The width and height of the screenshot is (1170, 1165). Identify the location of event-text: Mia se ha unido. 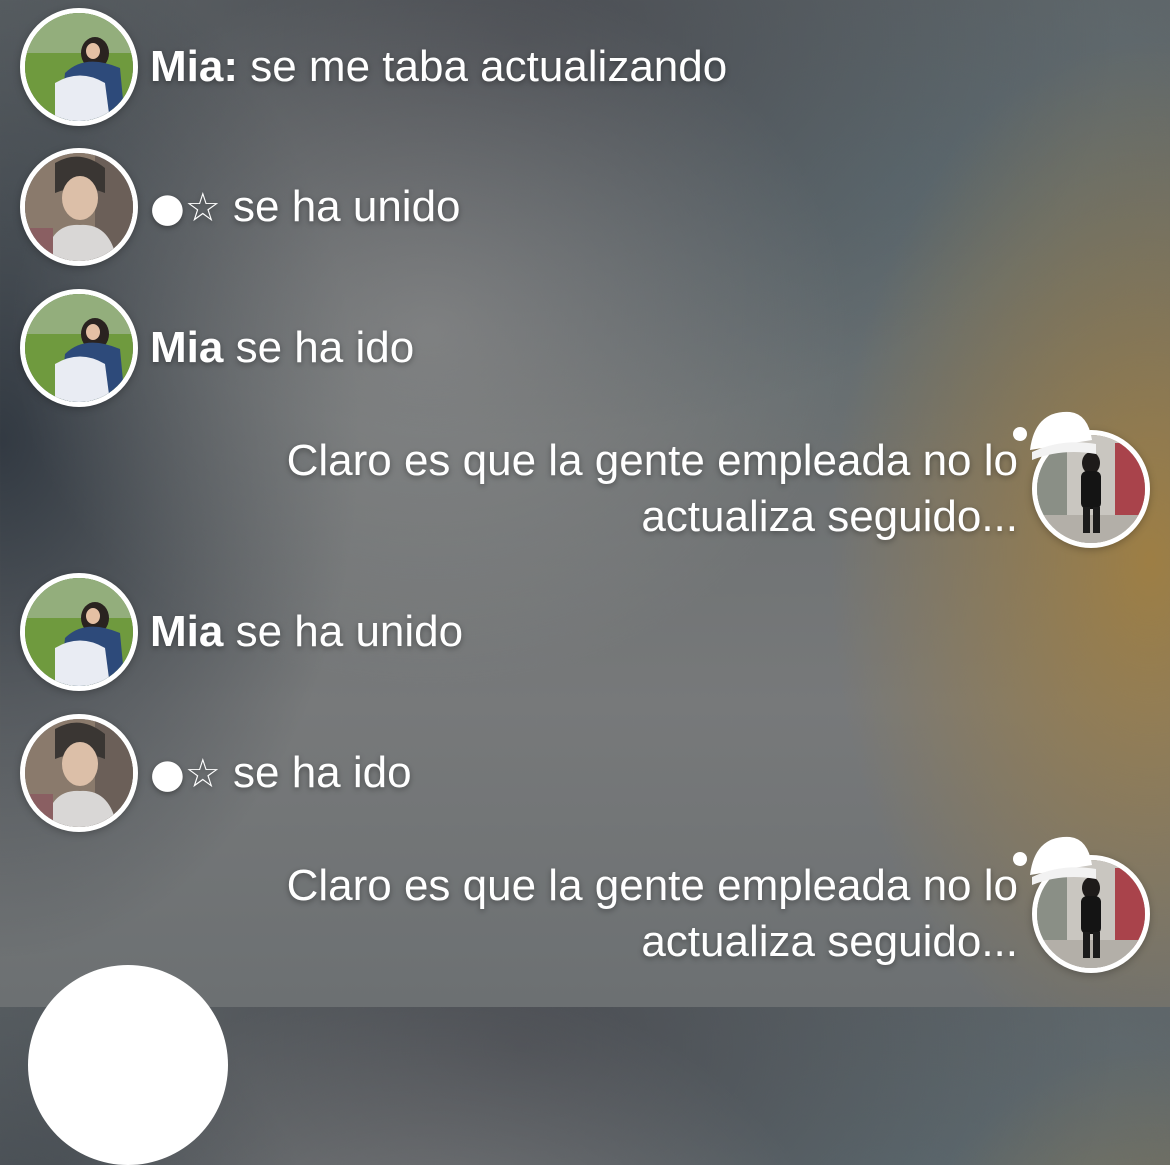
(306, 632).